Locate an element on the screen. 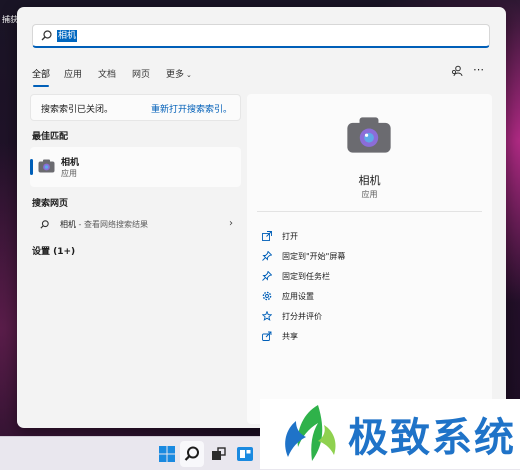 This screenshot has width=520, height=470. result-name: 相机 is located at coordinates (70, 163).